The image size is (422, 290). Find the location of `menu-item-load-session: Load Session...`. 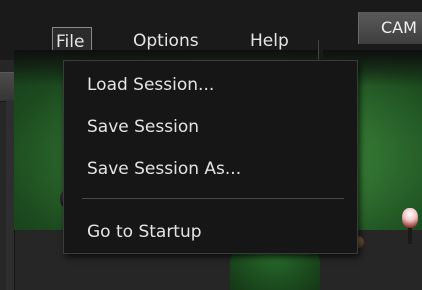

menu-item-load-session: Load Session... is located at coordinates (210, 85).